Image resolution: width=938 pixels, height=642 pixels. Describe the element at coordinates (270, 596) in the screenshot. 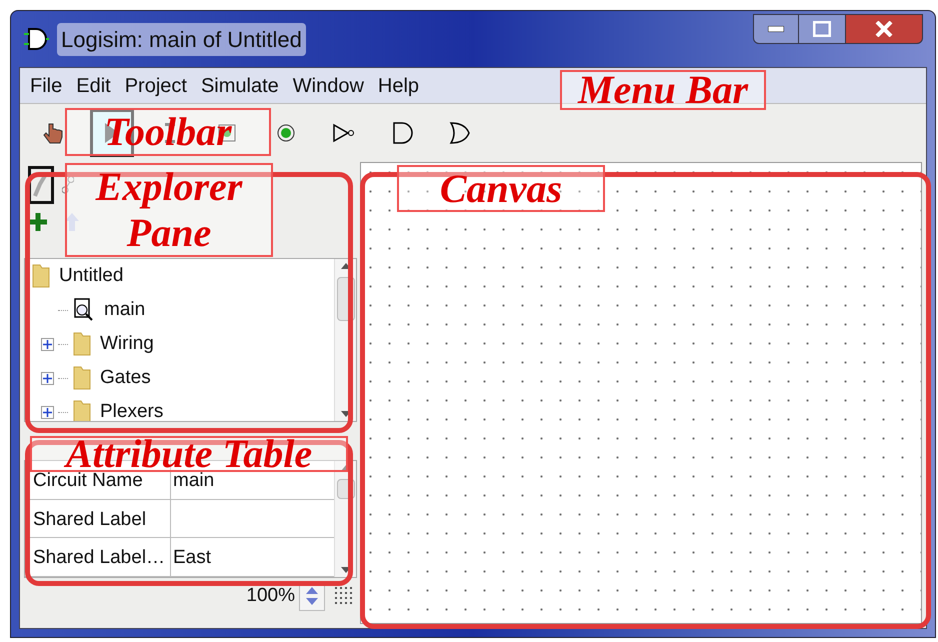

I see `zoom-level: 100%` at that location.